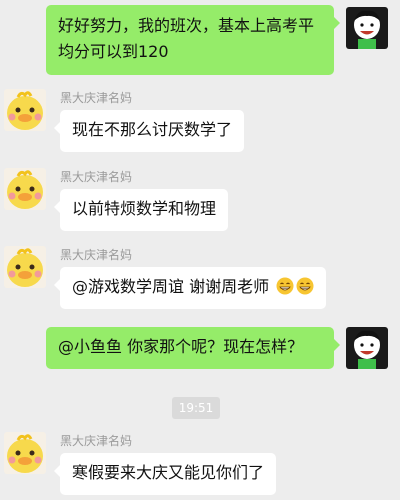  I want to click on message-bubble-sent: @小鱼鱼 你家那个呢？现在怎样？, so click(193, 348).